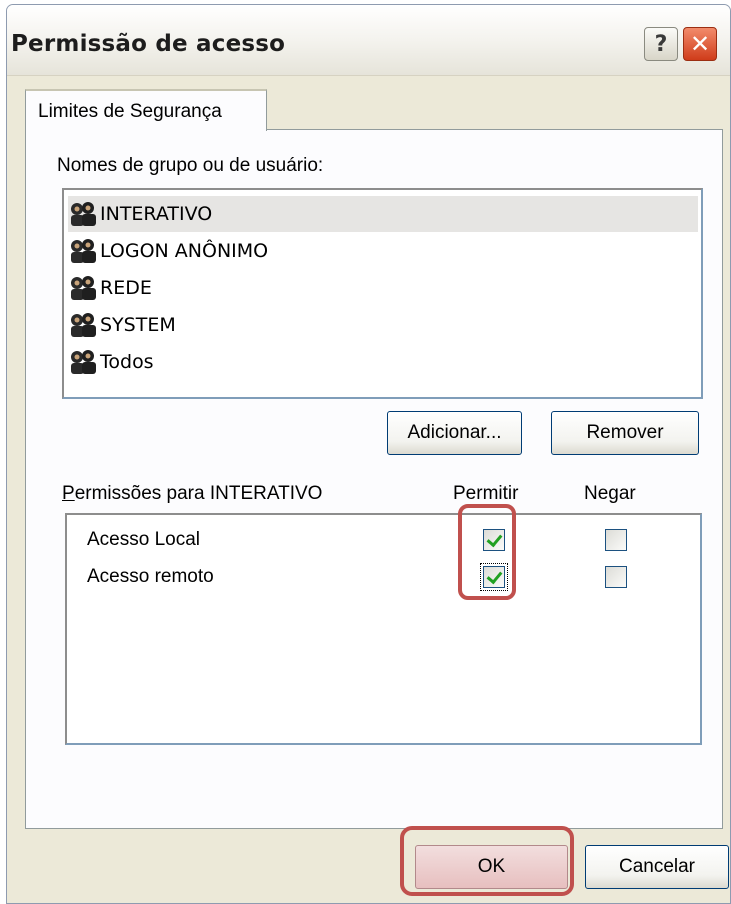  Describe the element at coordinates (383, 251) in the screenshot. I see `list-item-logon-anonimo: LOGON ANÔNIMO` at that location.